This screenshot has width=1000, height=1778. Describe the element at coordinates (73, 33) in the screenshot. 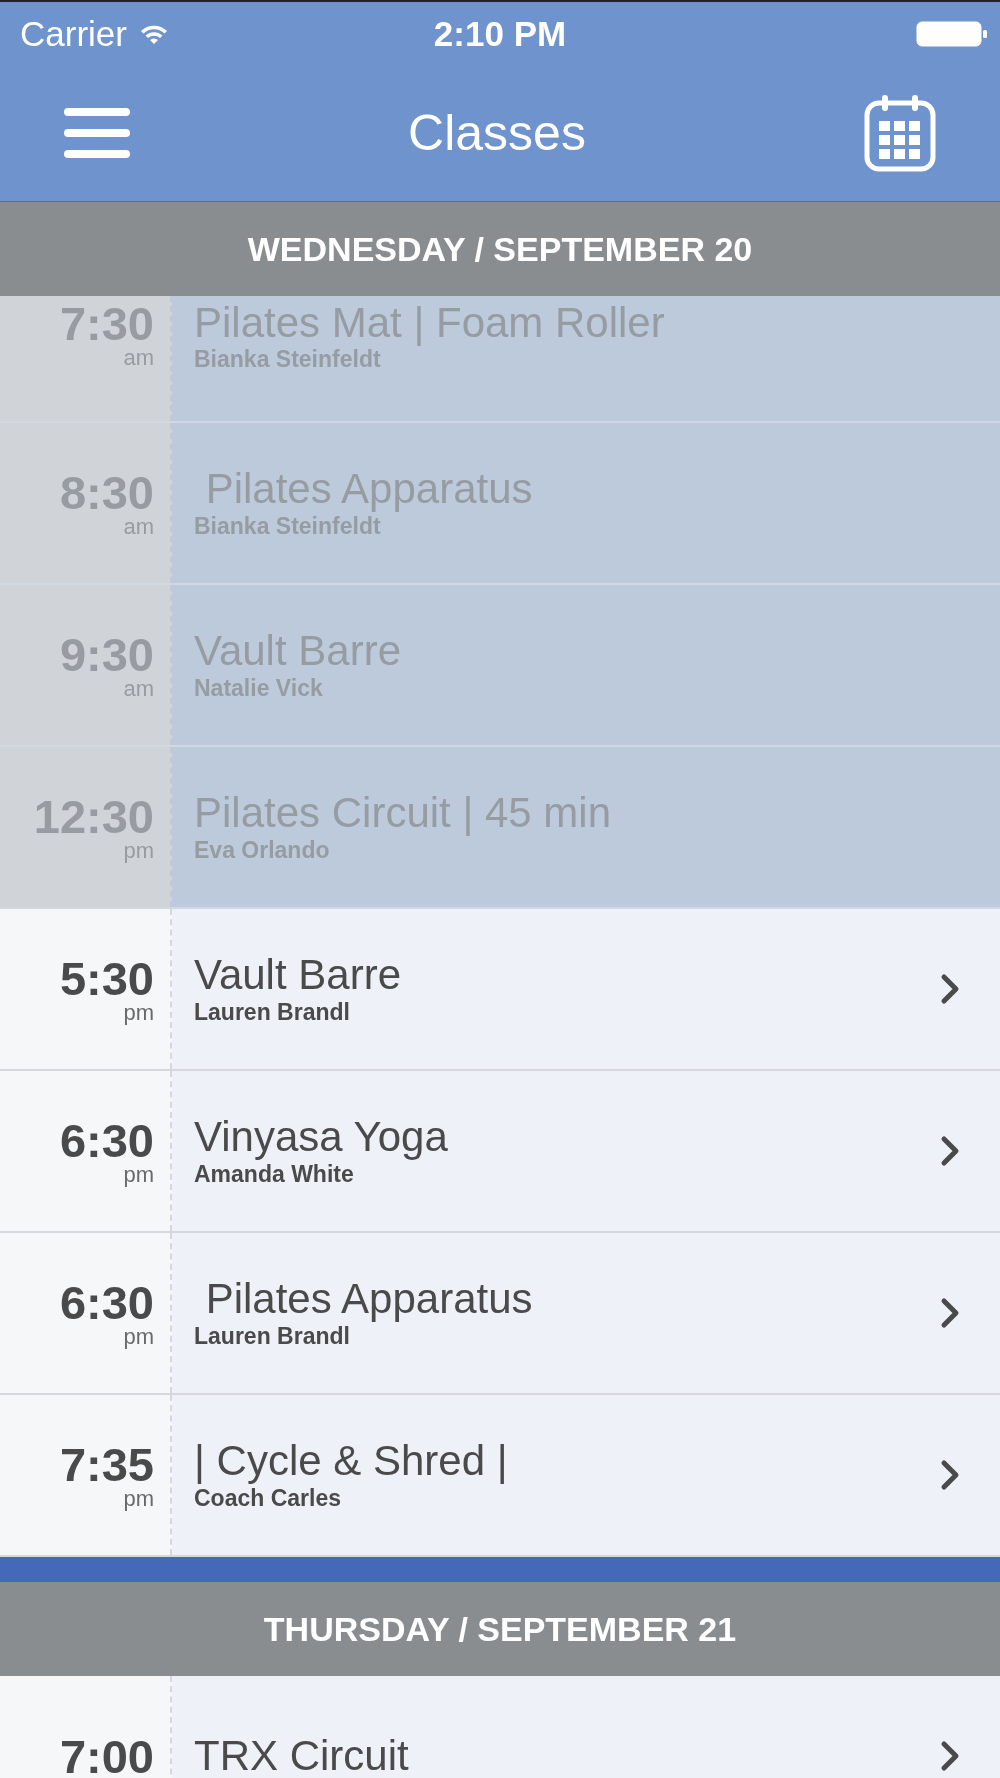

I see `carrier-name: Carrier` at that location.